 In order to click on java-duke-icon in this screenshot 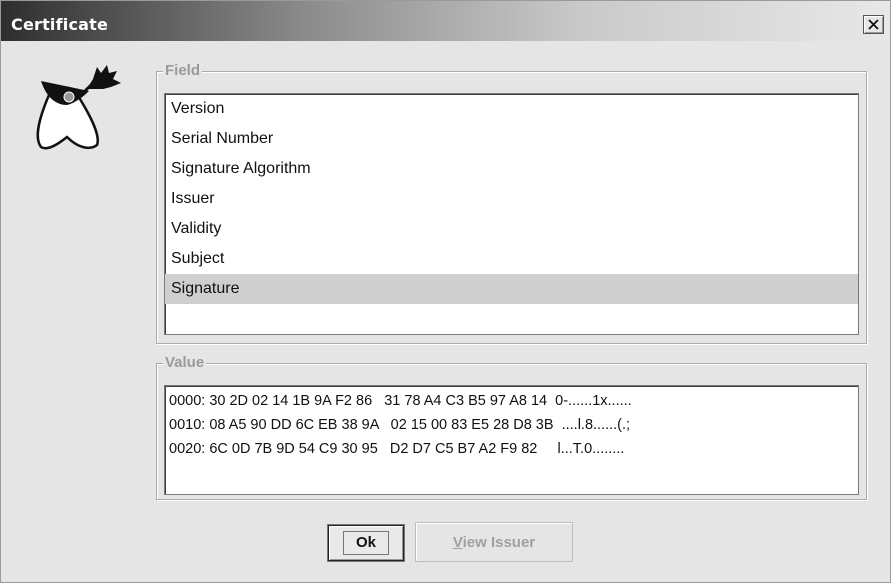, I will do `click(78, 107)`.